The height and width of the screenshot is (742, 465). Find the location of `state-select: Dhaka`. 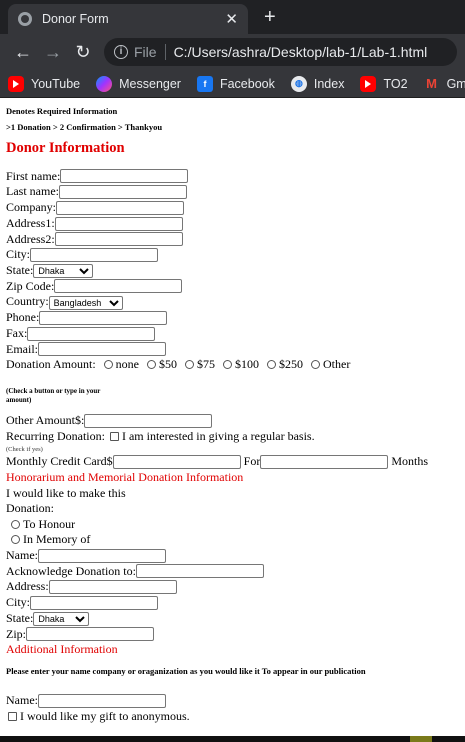

state-select: Dhaka is located at coordinates (63, 271).